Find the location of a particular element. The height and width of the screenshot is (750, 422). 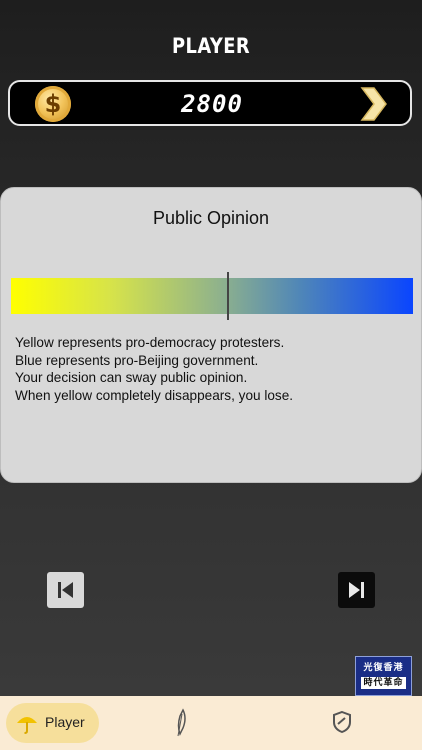

previous-button is located at coordinates (65, 590).